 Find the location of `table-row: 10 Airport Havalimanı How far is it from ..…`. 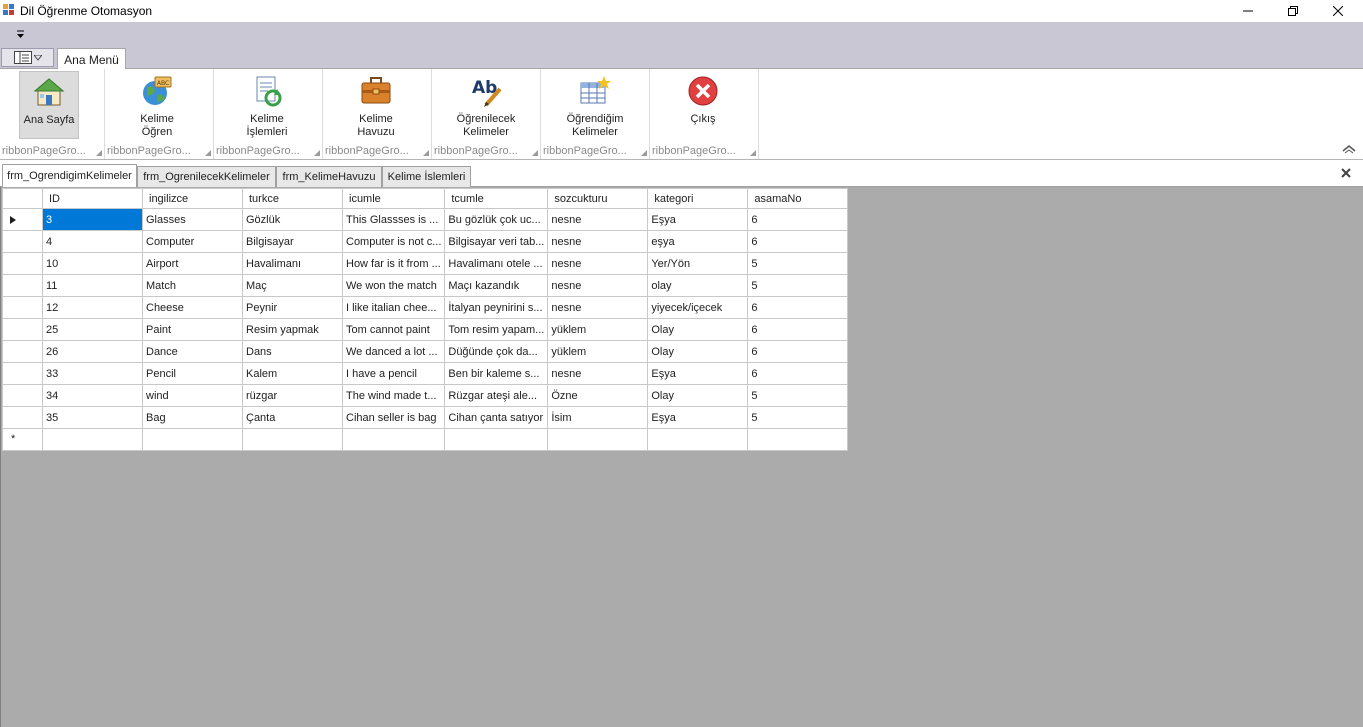

table-row: 10 Airport Havalimanı How far is it from ..… is located at coordinates (425, 263).